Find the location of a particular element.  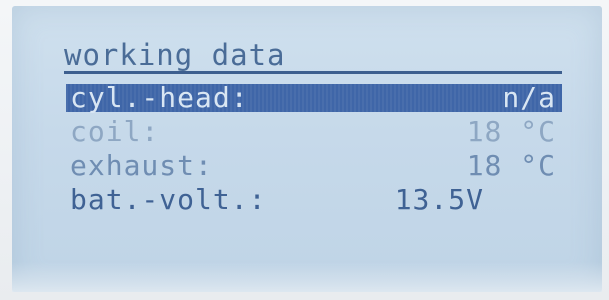

row-value: n/a is located at coordinates (529, 97).